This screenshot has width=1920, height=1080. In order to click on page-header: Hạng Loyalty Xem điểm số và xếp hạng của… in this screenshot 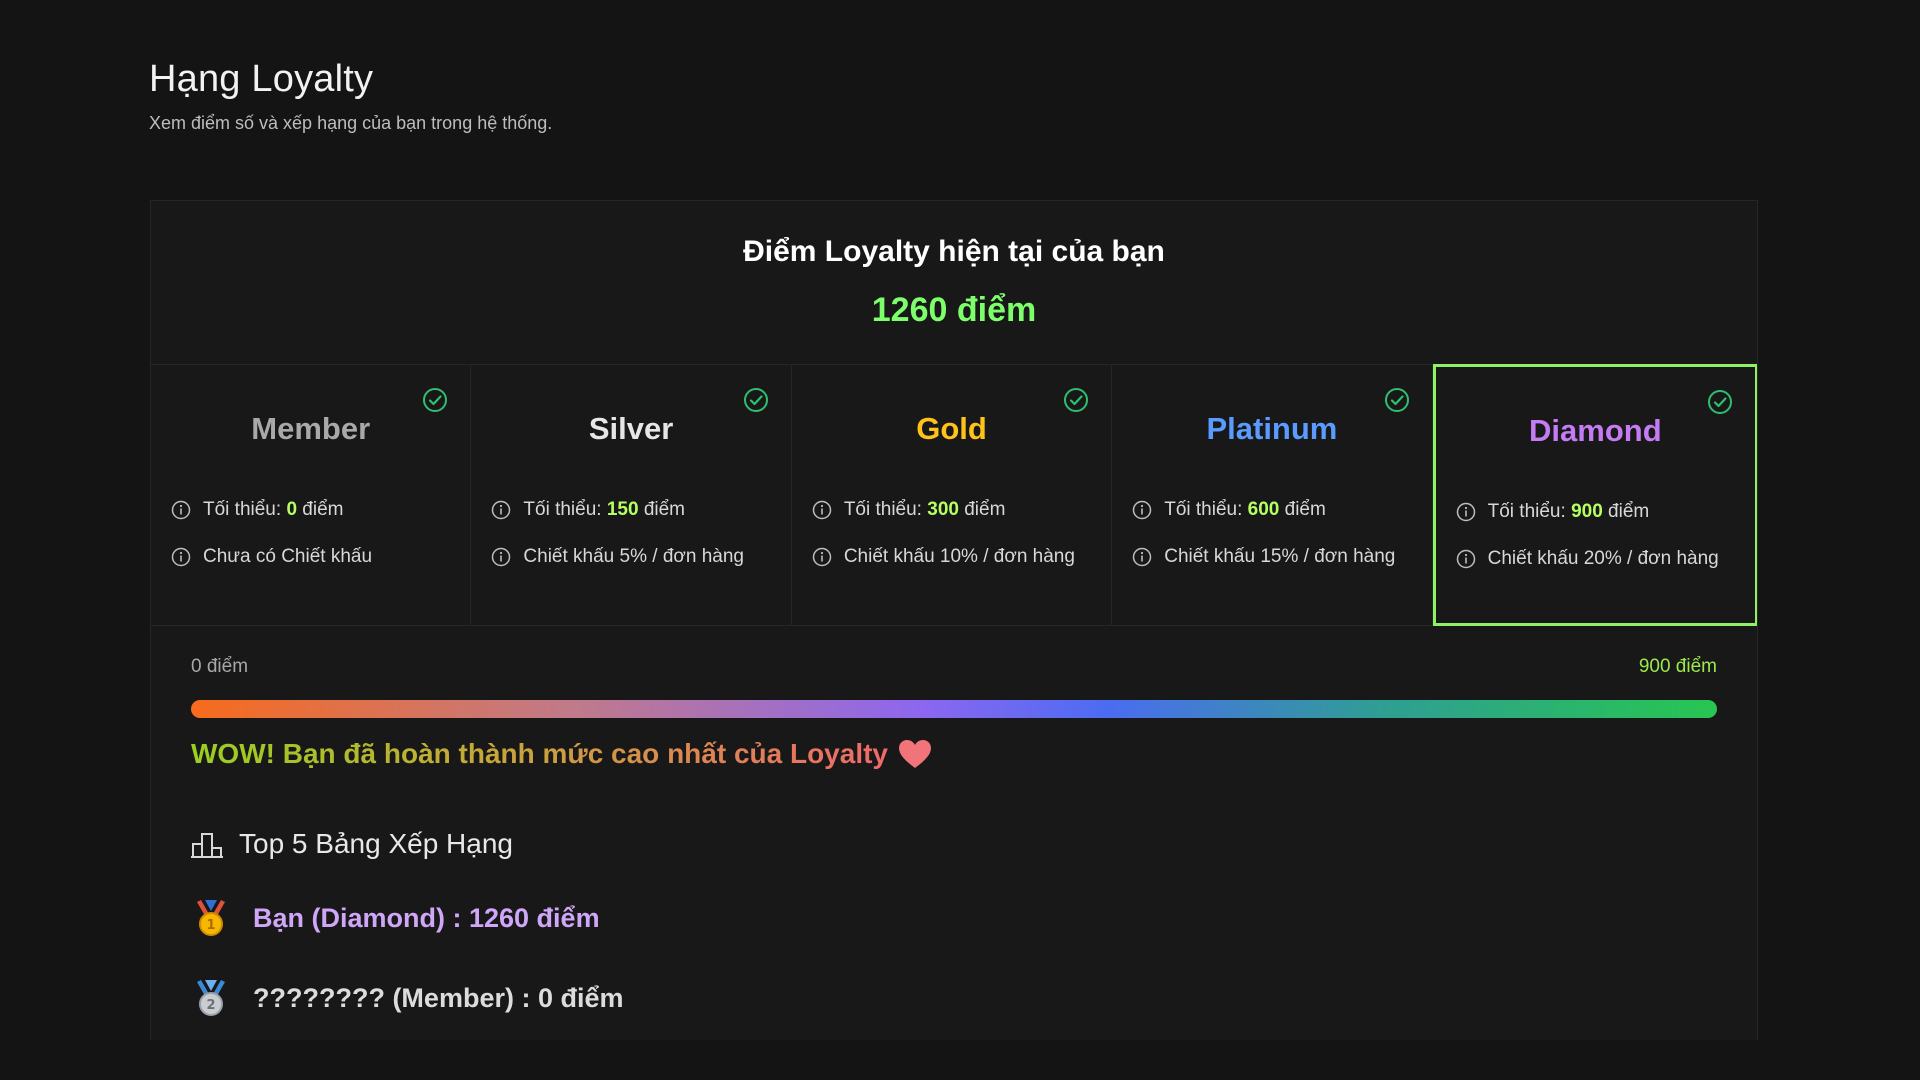, I will do `click(350, 96)`.